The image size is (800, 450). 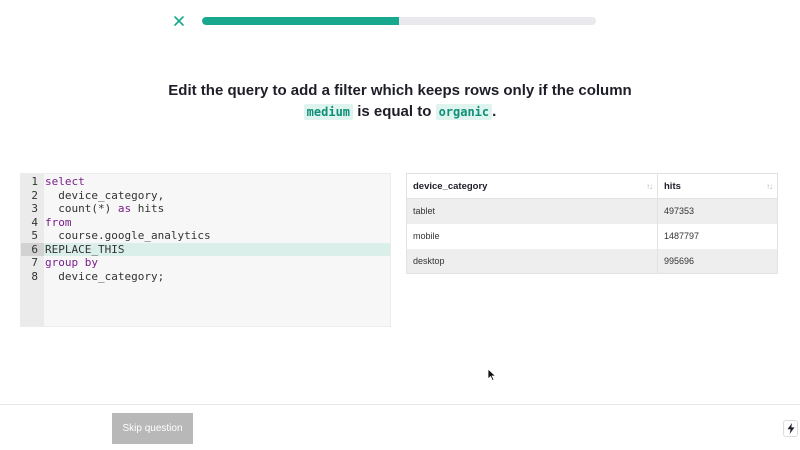 I want to click on code-line: 3 count(*) as hits, so click(x=205, y=209).